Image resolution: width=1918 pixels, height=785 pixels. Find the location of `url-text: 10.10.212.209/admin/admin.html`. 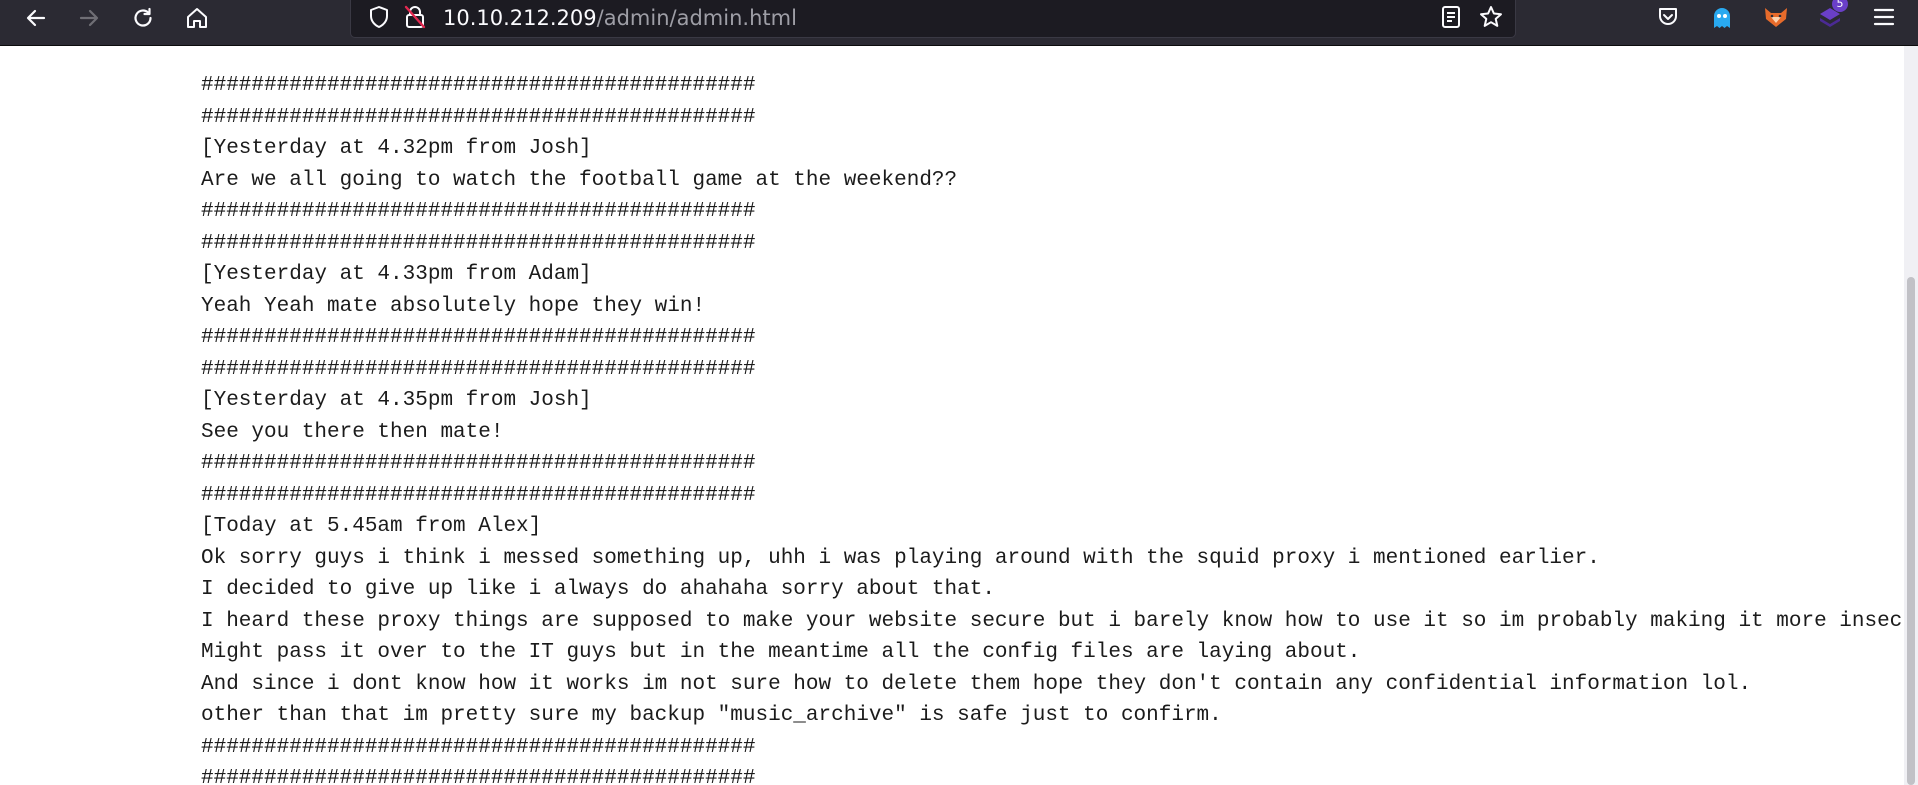

url-text: 10.10.212.209/admin/admin.html is located at coordinates (620, 18).